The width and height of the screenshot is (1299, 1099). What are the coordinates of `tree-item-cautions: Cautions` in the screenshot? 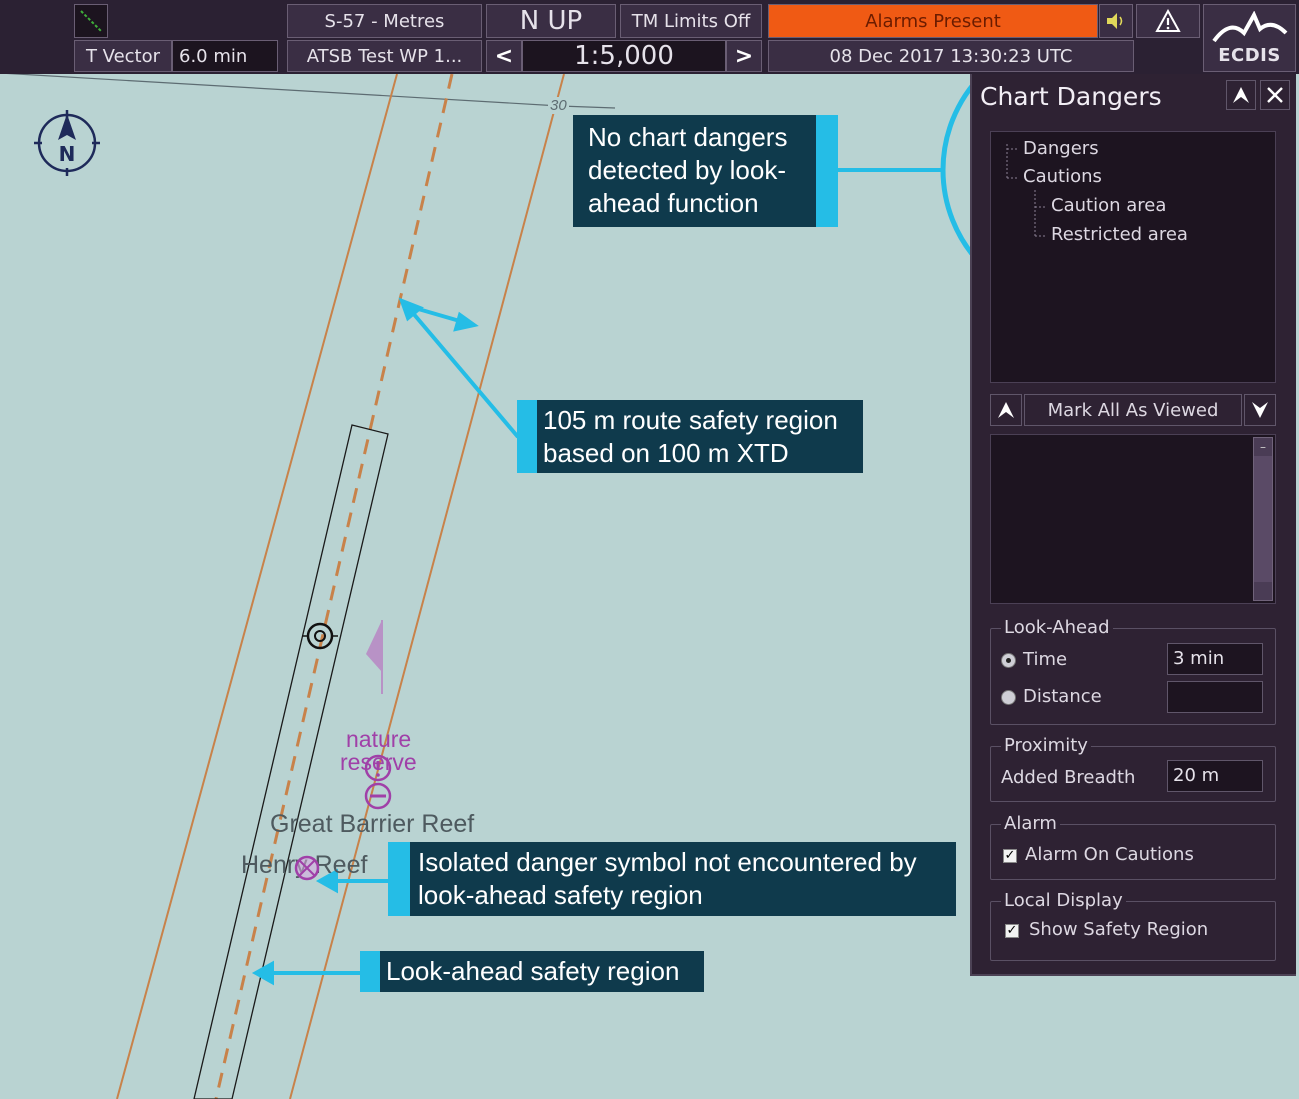 It's located at (1062, 176).